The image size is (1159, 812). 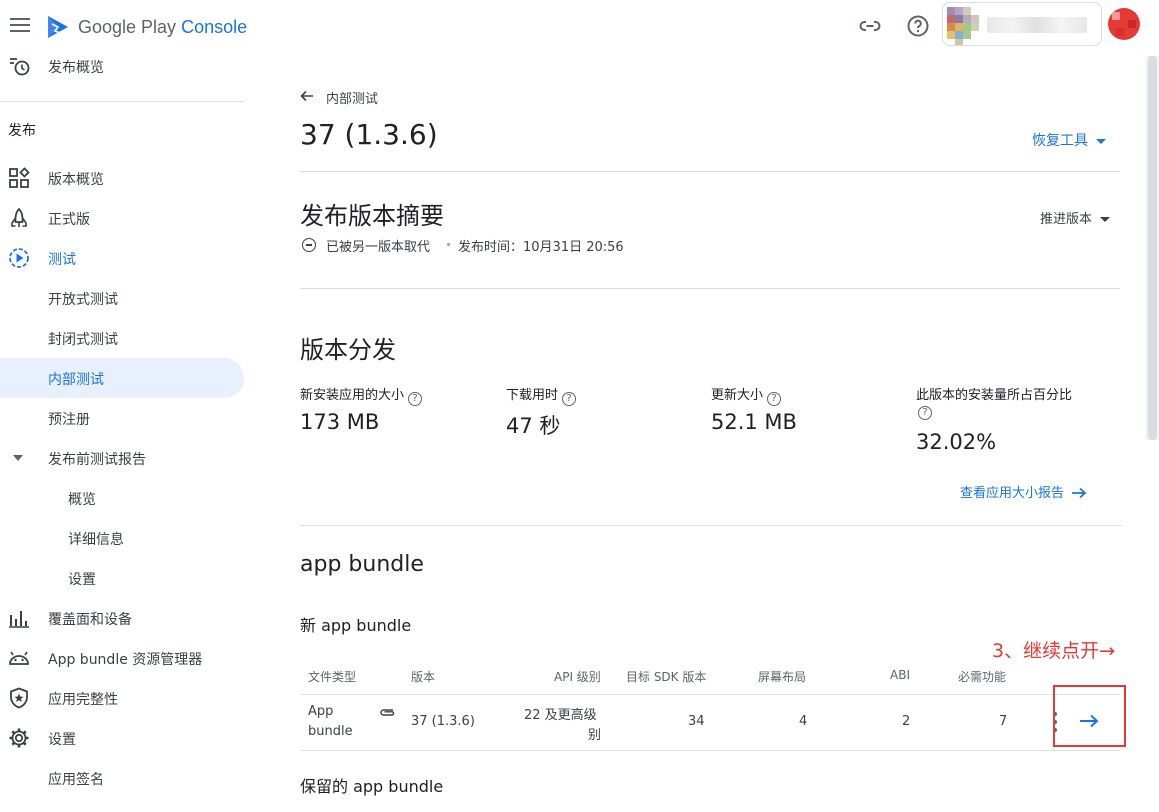 What do you see at coordinates (122, 101) in the screenshot?
I see `sidebar-divider` at bounding box center [122, 101].